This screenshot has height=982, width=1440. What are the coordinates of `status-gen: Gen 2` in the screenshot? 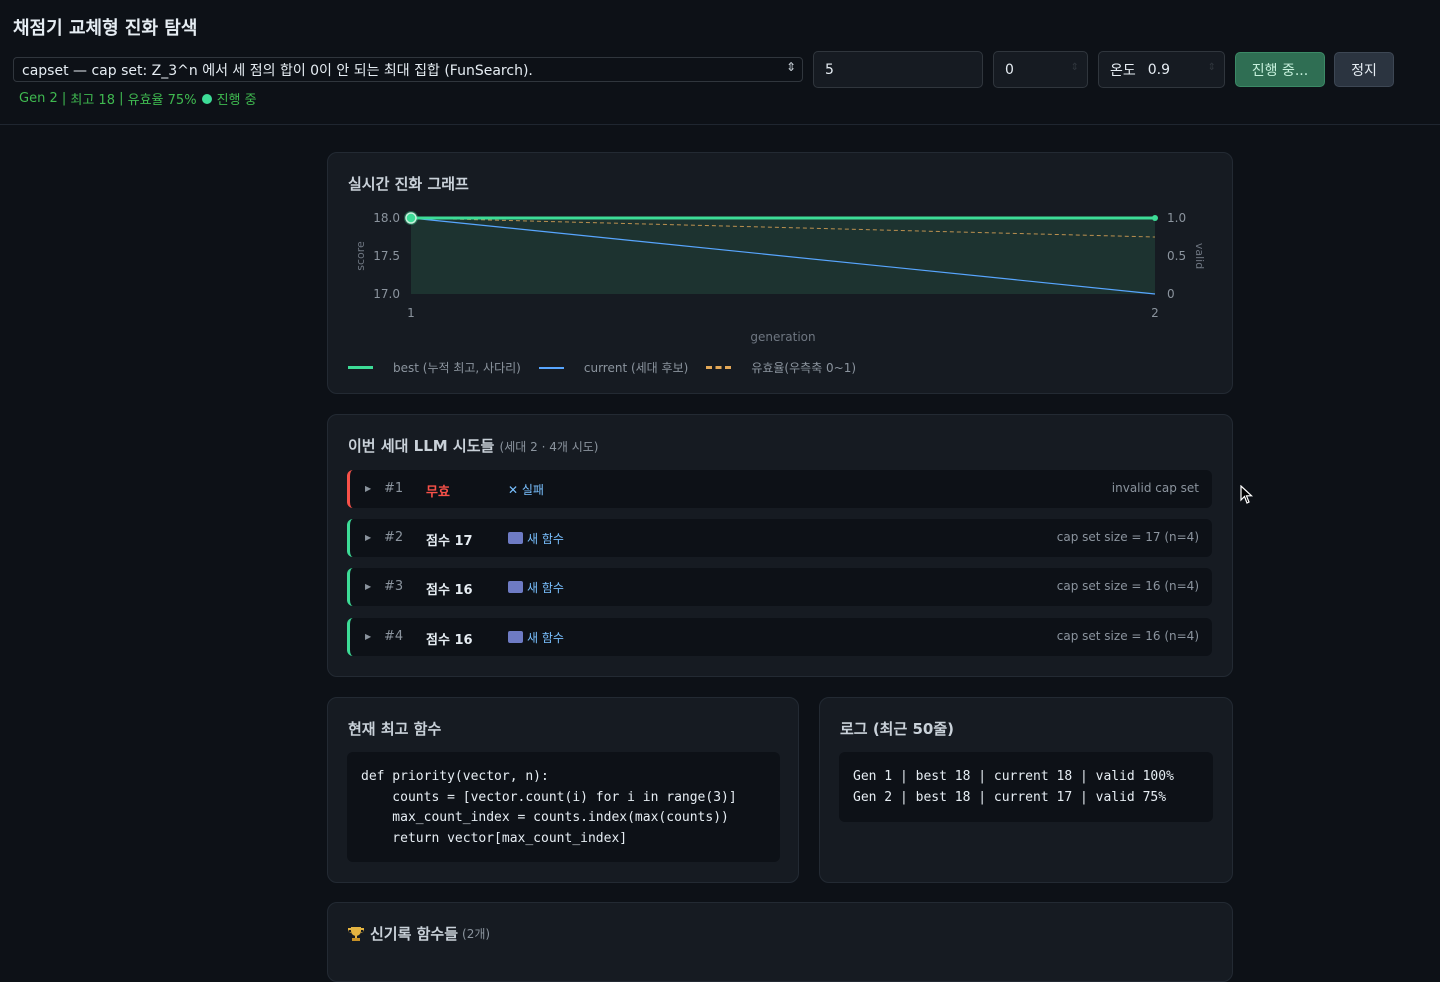 It's located at (38, 98).